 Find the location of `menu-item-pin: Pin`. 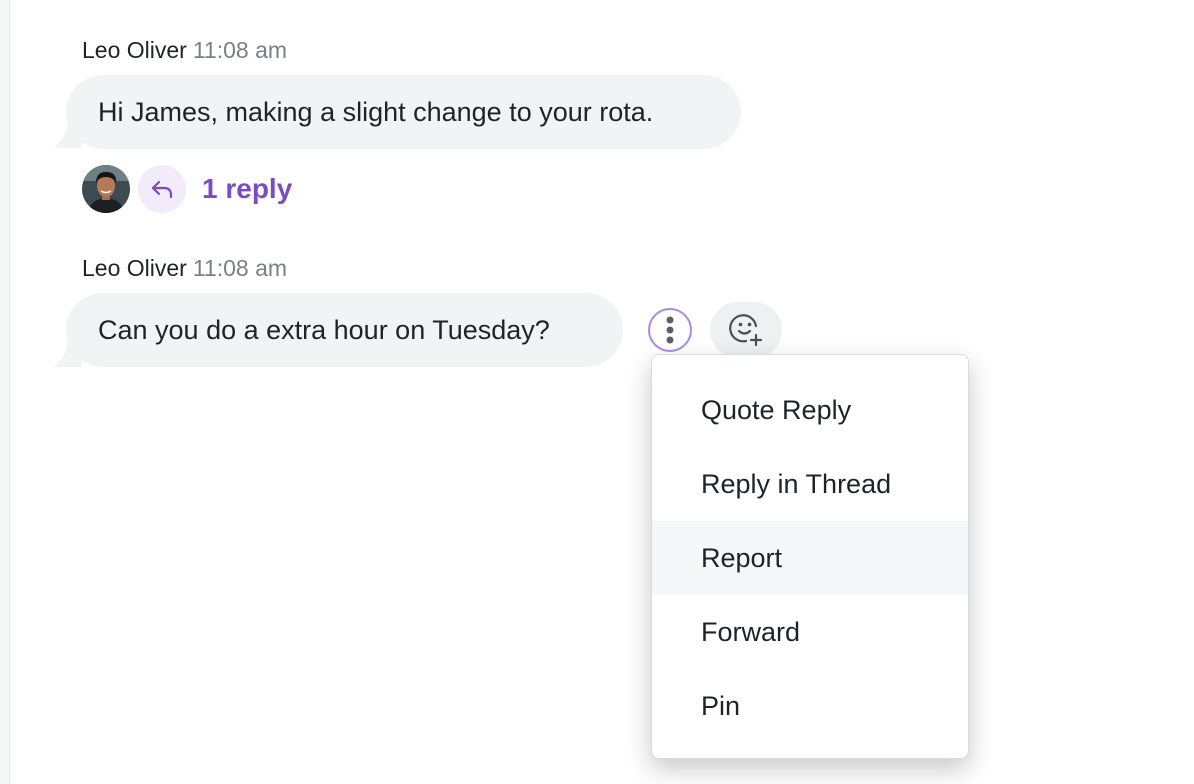

menu-item-pin: Pin is located at coordinates (810, 706).